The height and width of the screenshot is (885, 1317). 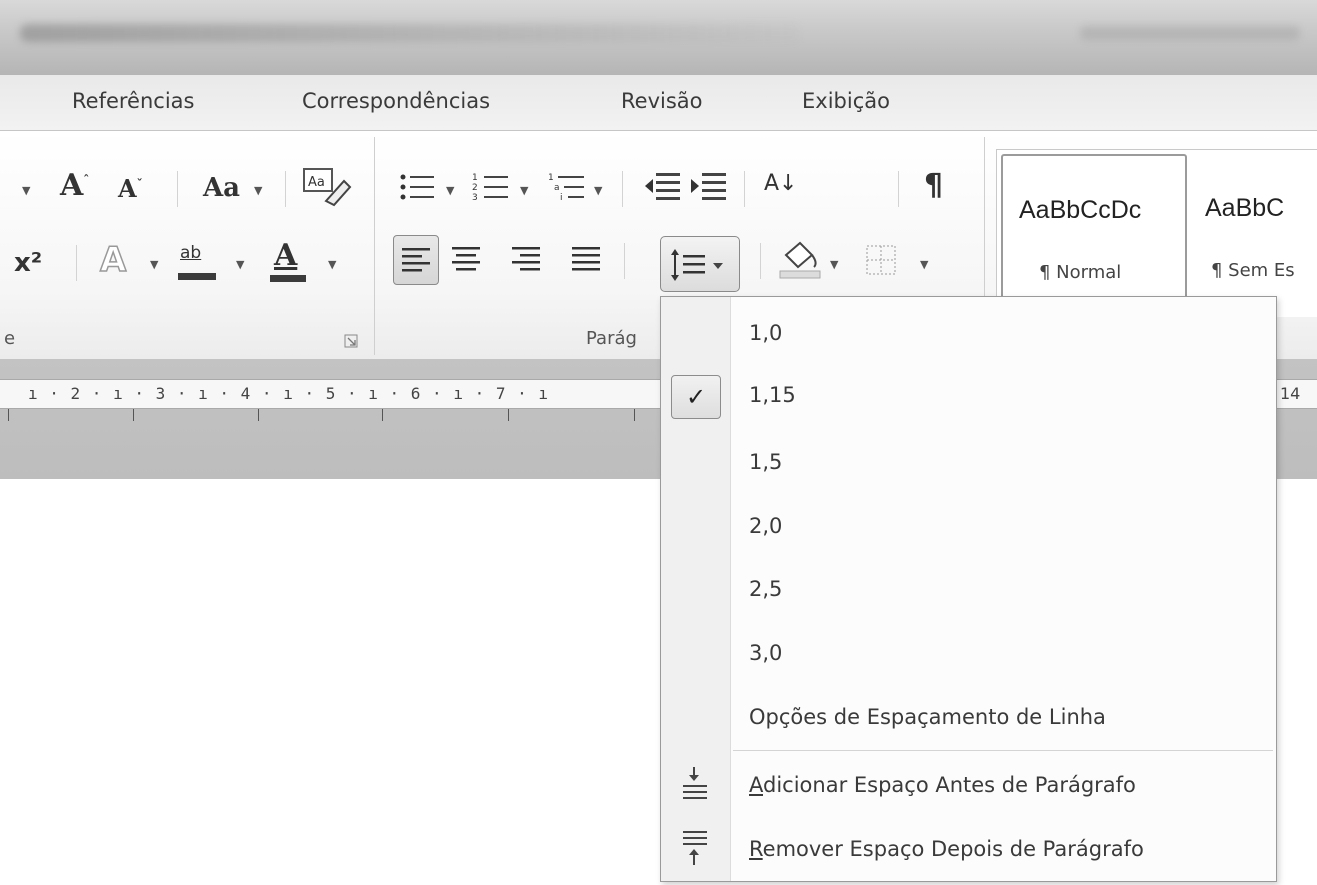 What do you see at coordinates (221, 188) in the screenshot?
I see `change-case-icon: Aa` at bounding box center [221, 188].